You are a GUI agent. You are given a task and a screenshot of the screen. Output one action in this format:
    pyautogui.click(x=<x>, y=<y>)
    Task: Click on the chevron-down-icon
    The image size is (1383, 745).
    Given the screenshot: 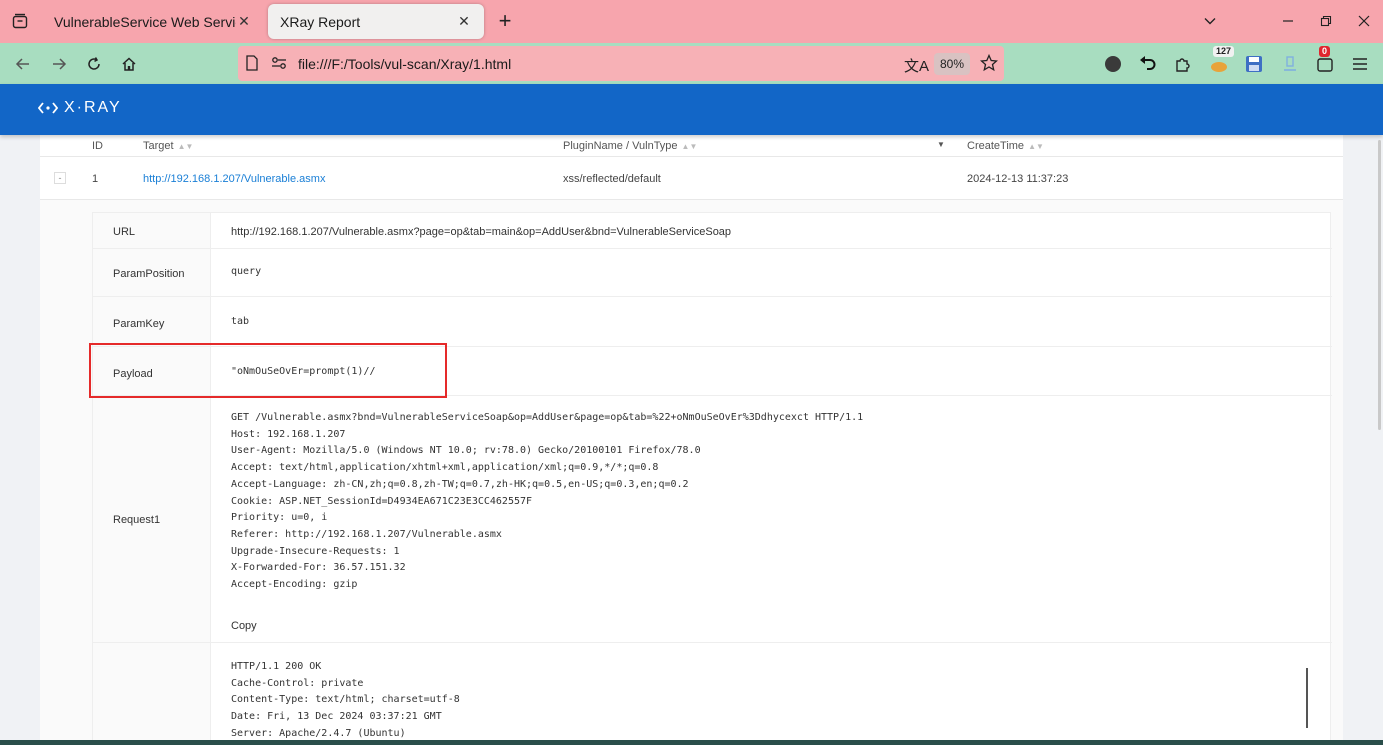 What is the action you would take?
    pyautogui.click(x=1210, y=21)
    